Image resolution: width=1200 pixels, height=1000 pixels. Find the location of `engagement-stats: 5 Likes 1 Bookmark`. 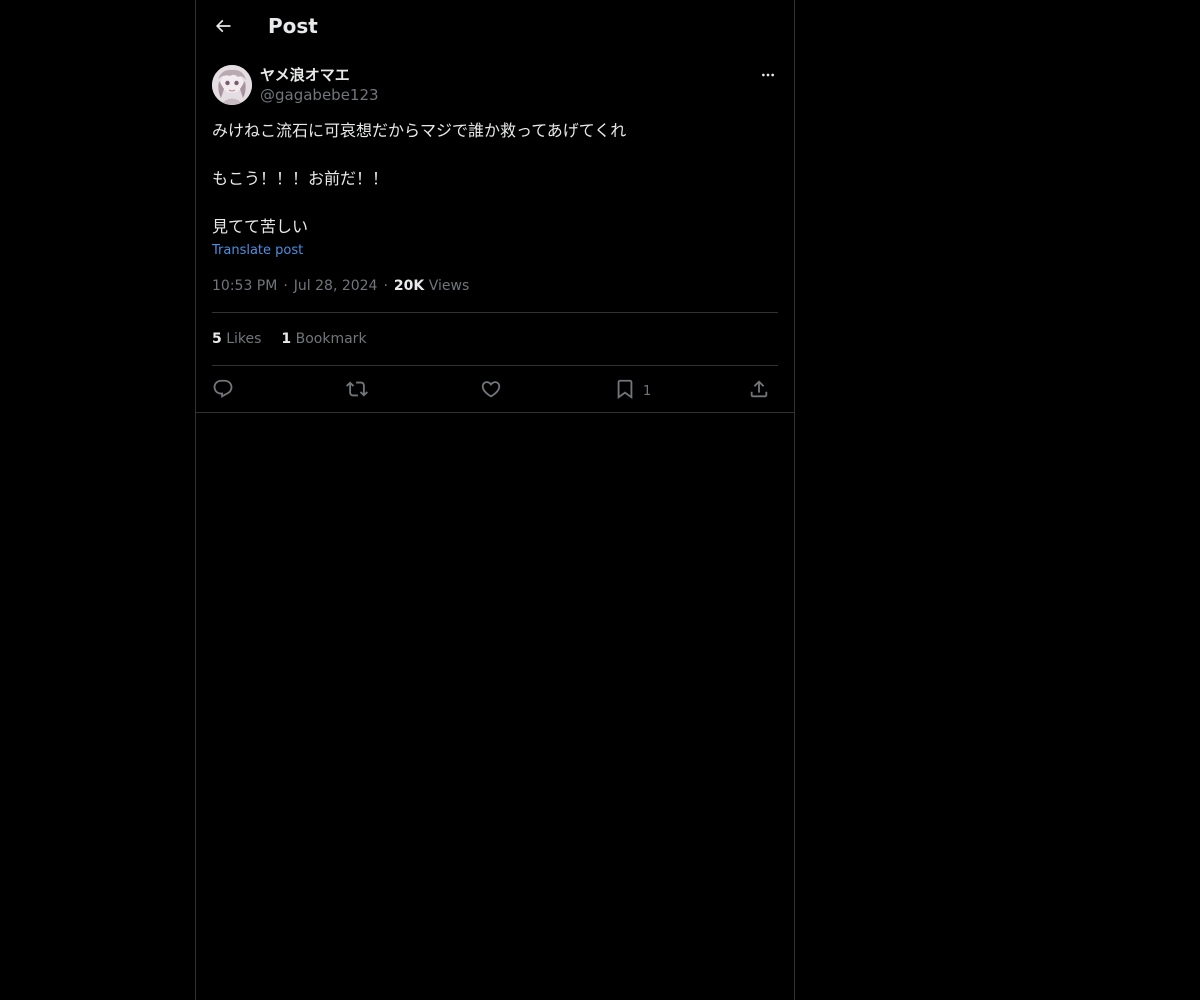

engagement-stats: 5 Likes 1 Bookmark is located at coordinates (299, 339).